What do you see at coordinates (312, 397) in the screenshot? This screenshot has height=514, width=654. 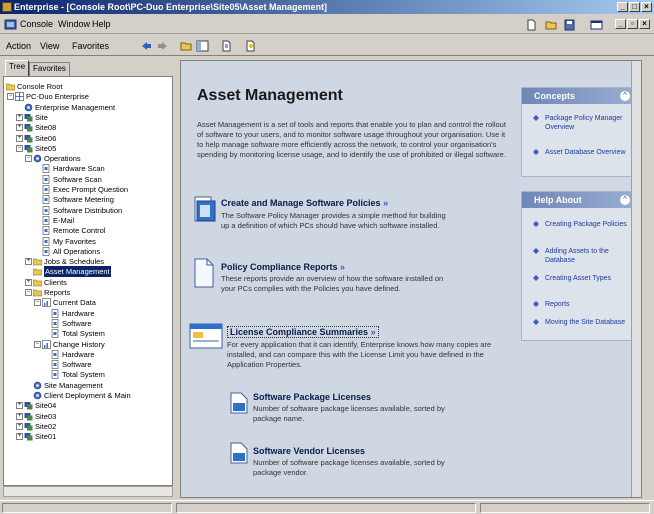 I see `section-package-licenses-title: Software Package Licenses` at bounding box center [312, 397].